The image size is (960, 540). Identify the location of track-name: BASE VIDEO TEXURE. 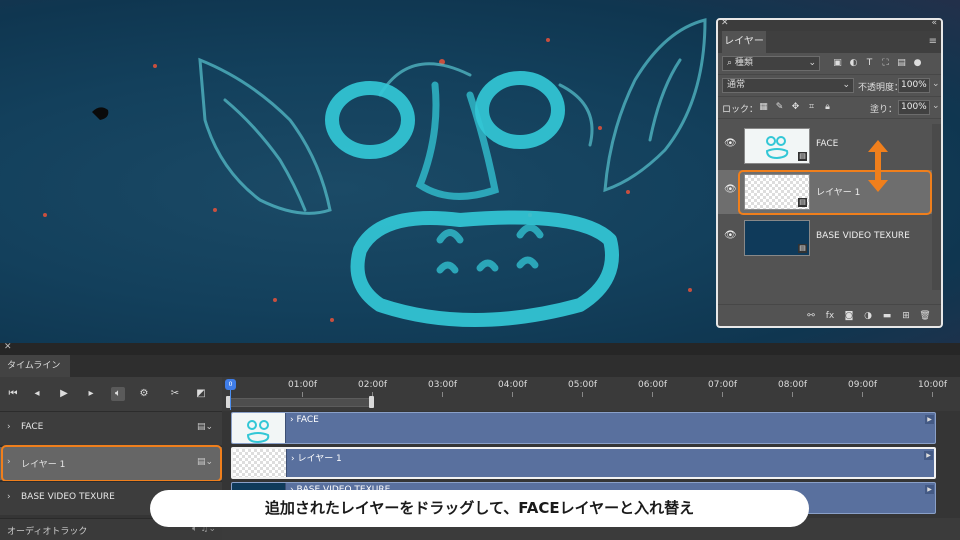
(68, 497).